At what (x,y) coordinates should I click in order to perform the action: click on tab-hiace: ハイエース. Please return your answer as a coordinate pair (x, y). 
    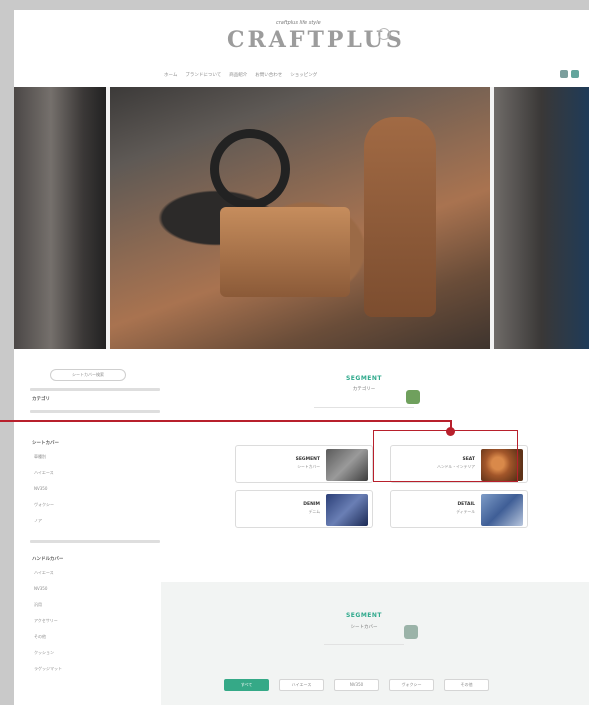
    Looking at the image, I should click on (301, 685).